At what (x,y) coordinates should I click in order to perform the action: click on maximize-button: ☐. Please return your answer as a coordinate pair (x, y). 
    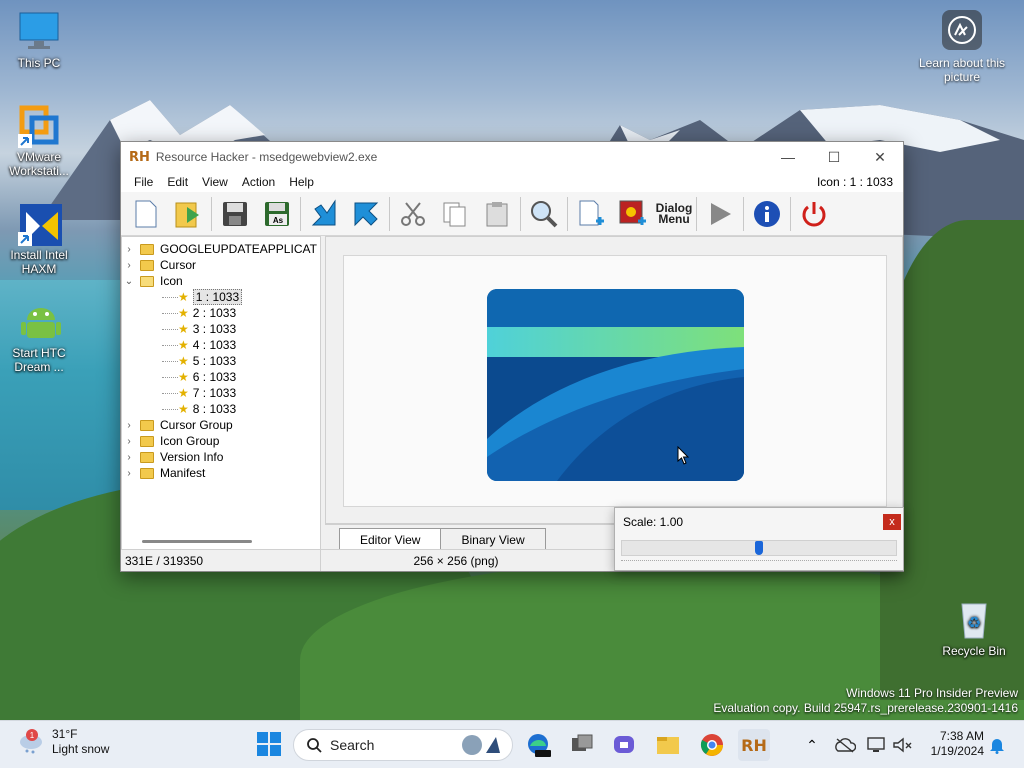
    Looking at the image, I should click on (834, 157).